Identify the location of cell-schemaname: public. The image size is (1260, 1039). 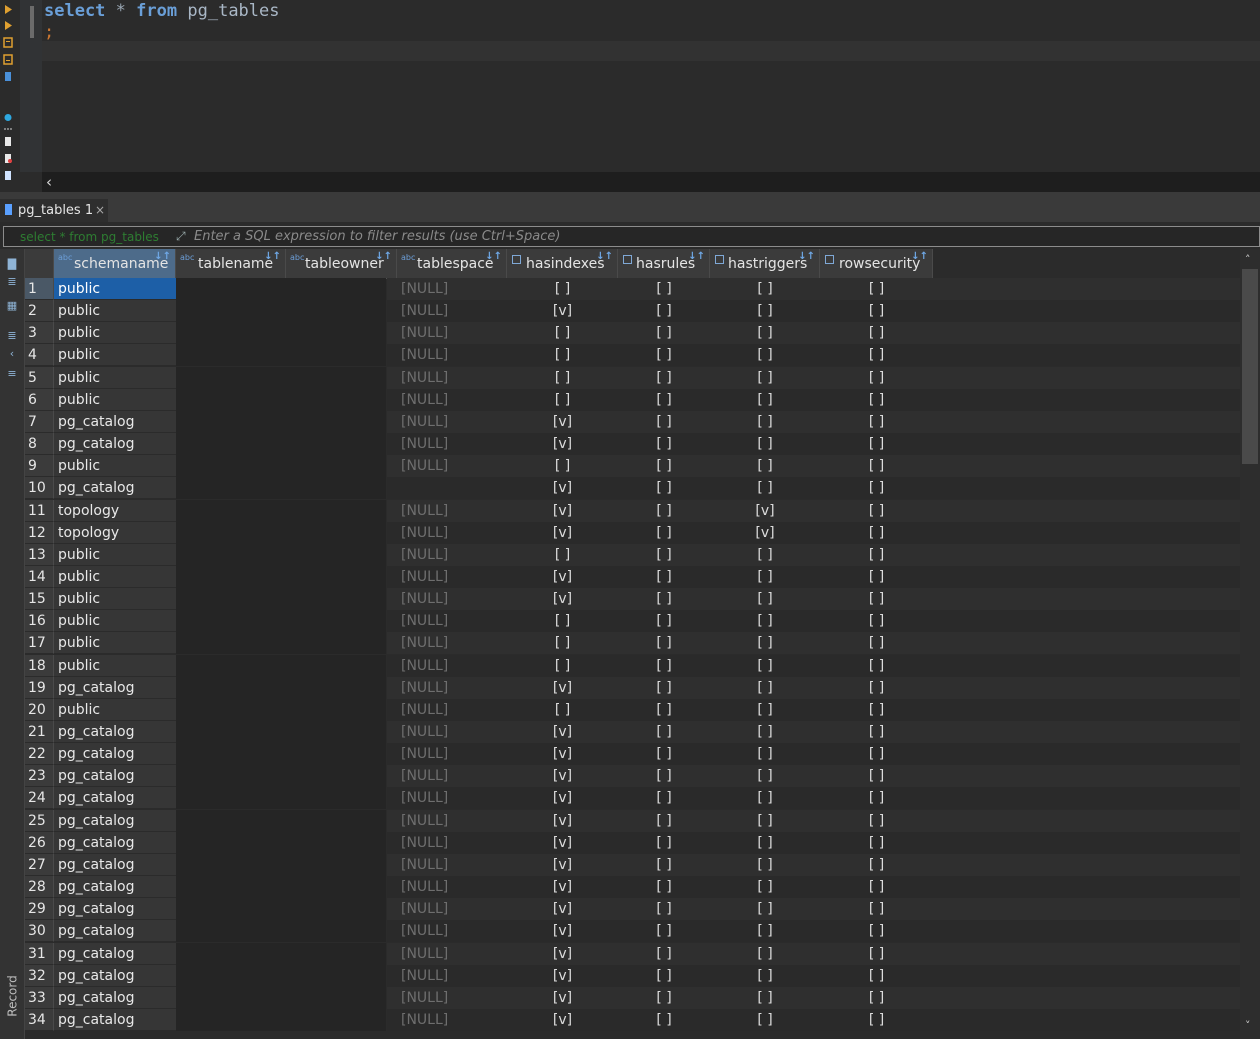
(115, 311).